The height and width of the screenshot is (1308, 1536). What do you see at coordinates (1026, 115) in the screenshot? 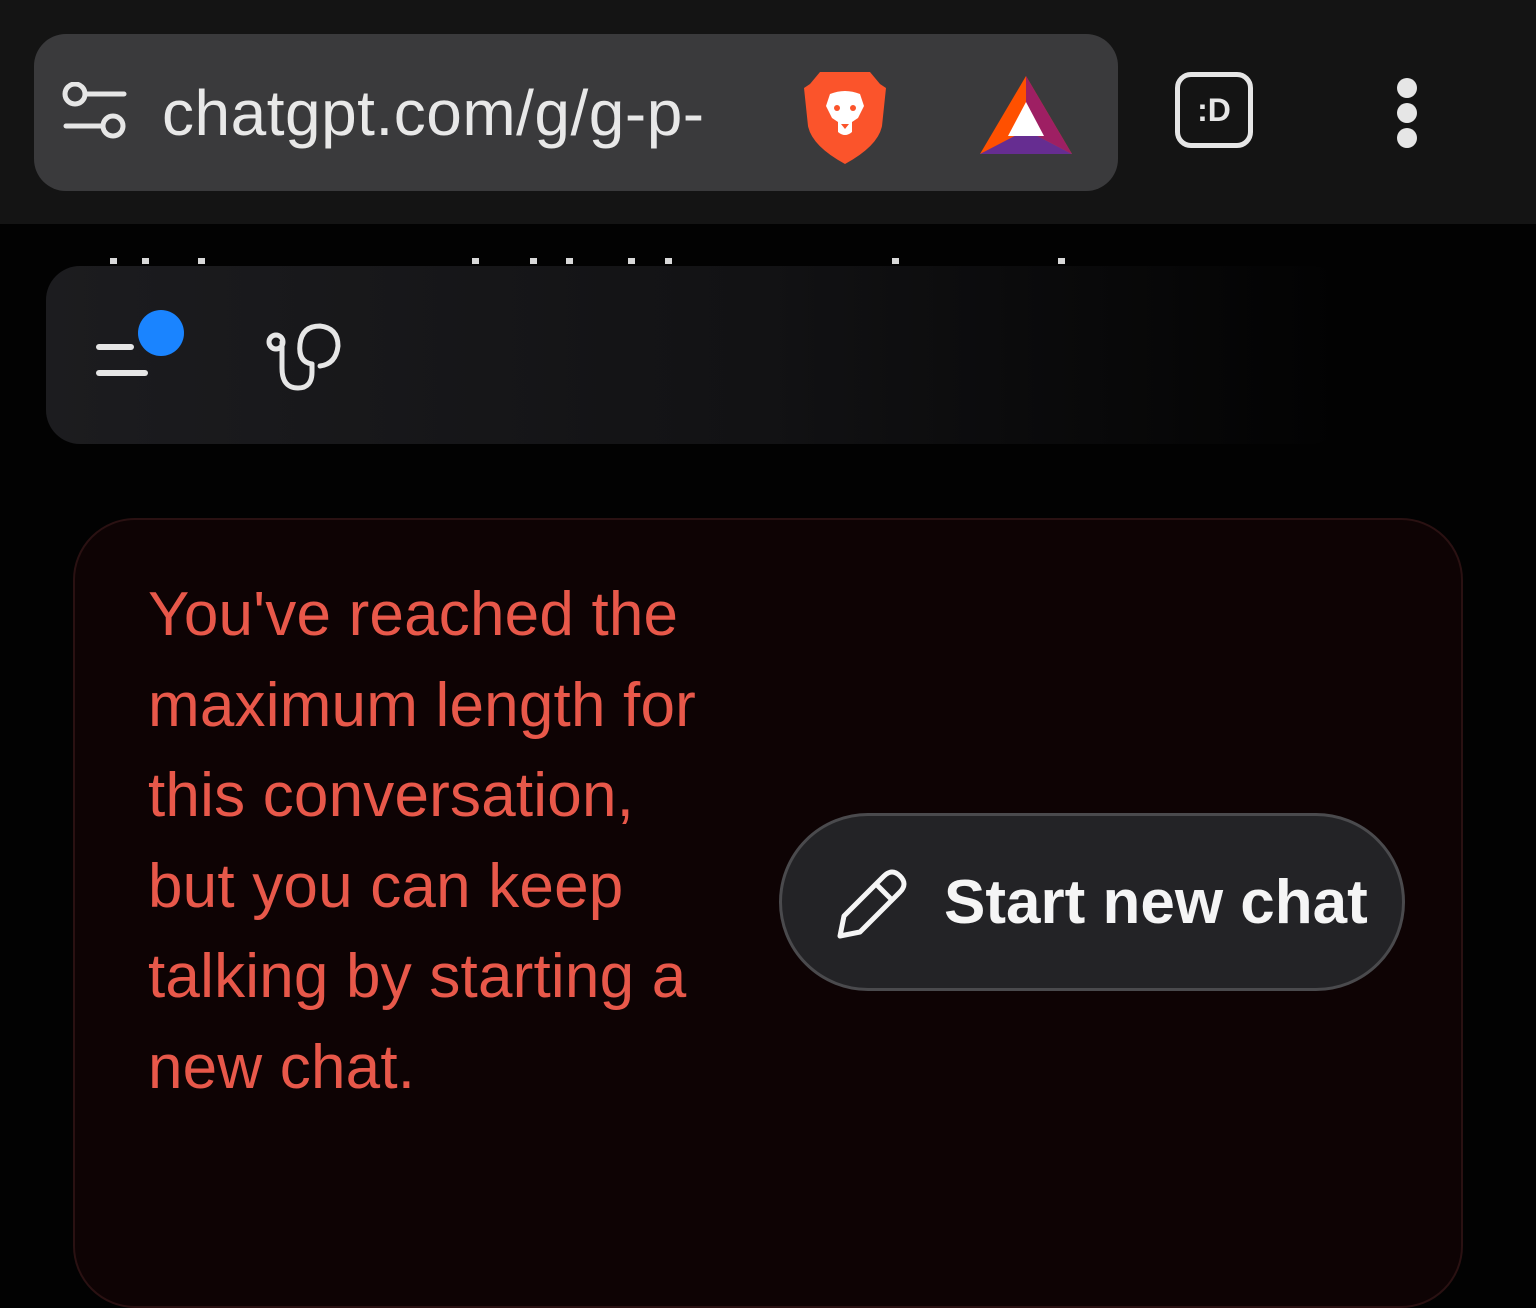
I see `brave-rewards-icon` at bounding box center [1026, 115].